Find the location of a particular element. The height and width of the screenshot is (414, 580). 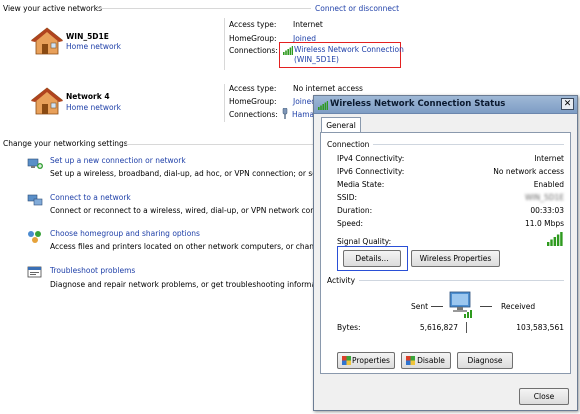

active-networks-header: View your active networks is located at coordinates (52, 8).